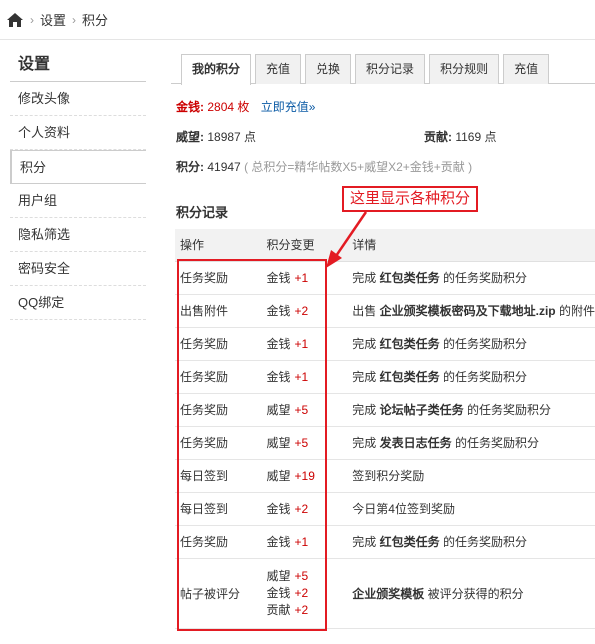  I want to click on detail-cell: 完成 发表日志任务 的任务奖励积分, so click(471, 443).